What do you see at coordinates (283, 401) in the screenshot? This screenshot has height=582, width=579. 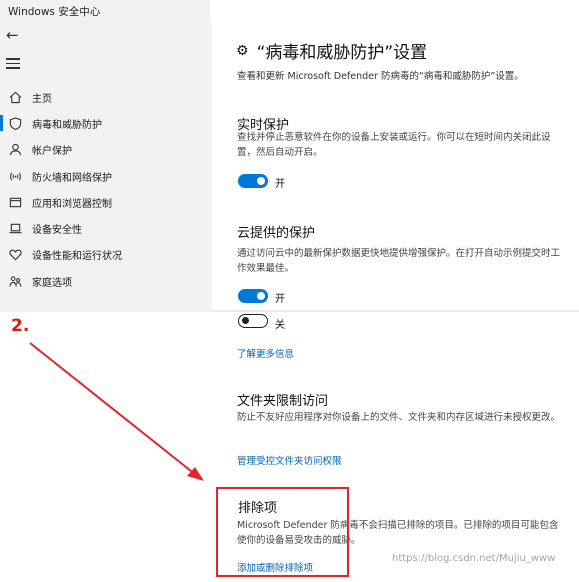 I see `folder-access-title: 文件夹限制访问` at bounding box center [283, 401].